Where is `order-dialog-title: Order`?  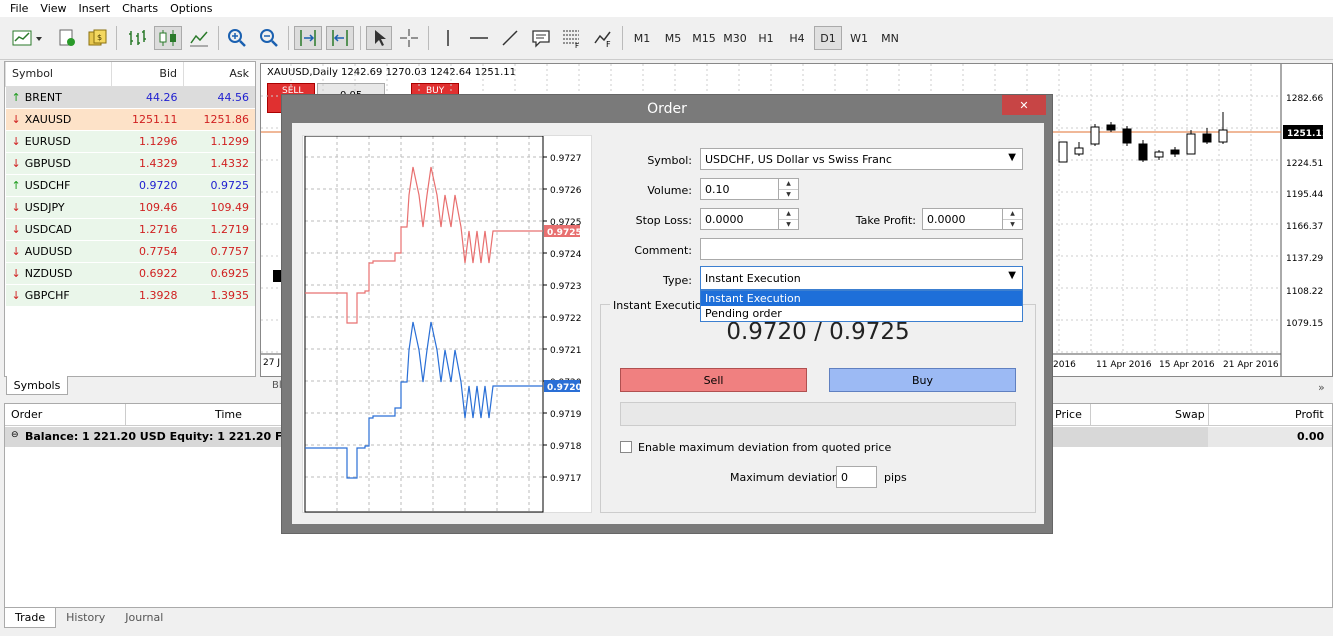 order-dialog-title: Order is located at coordinates (667, 109).